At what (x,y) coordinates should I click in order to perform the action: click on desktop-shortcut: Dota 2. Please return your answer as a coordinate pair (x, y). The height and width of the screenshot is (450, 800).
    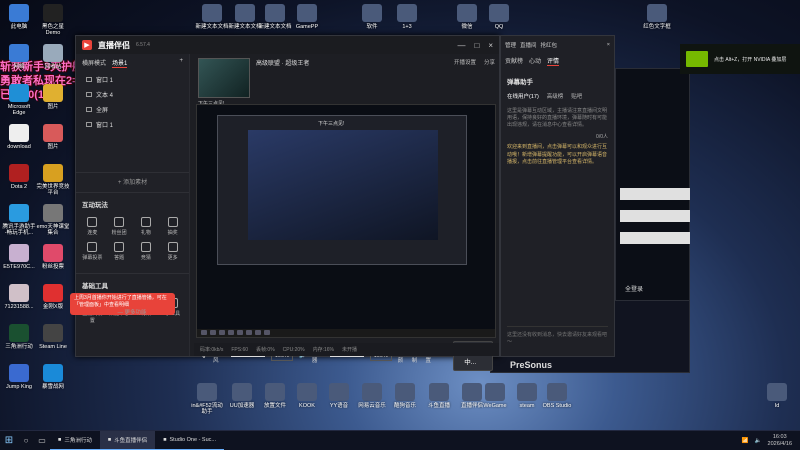
    Looking at the image, I should click on (19, 177).